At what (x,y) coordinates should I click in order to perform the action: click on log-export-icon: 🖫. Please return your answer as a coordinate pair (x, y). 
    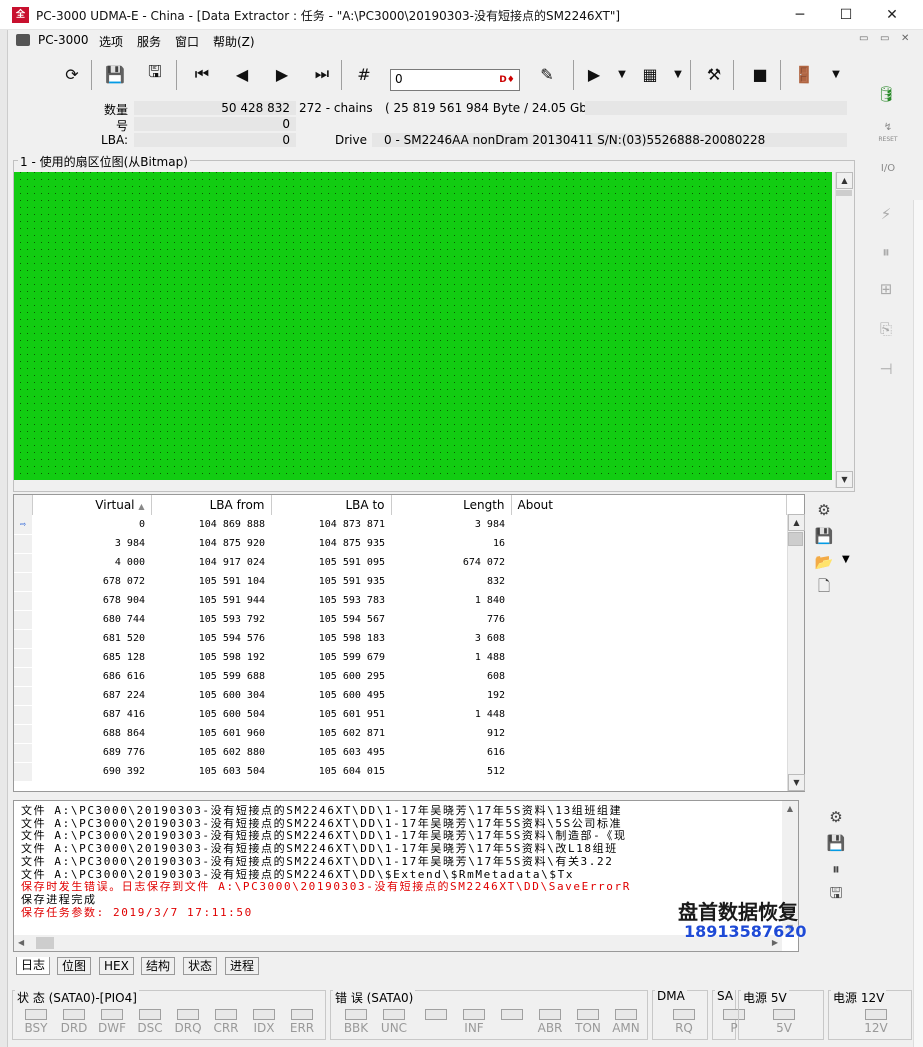
    Looking at the image, I should click on (836, 895).